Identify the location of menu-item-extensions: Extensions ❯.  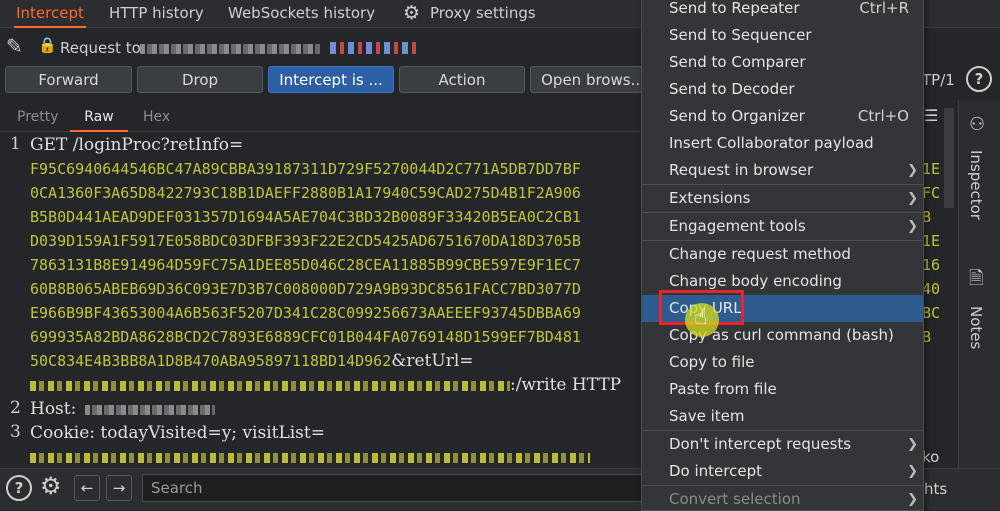
(782, 198).